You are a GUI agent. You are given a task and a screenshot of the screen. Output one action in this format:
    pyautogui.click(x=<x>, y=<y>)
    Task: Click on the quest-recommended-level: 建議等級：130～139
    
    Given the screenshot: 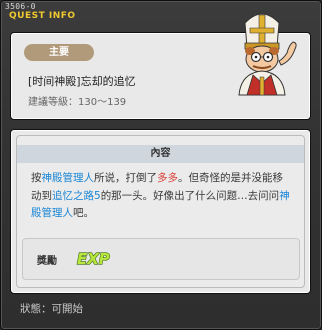 What is the action you would take?
    pyautogui.click(x=77, y=102)
    